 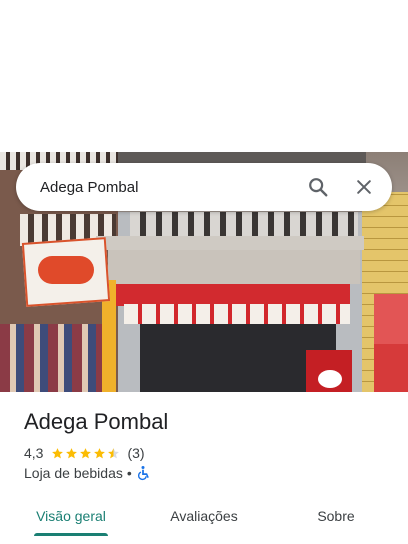 What do you see at coordinates (318, 187) in the screenshot?
I see `search-icon` at bounding box center [318, 187].